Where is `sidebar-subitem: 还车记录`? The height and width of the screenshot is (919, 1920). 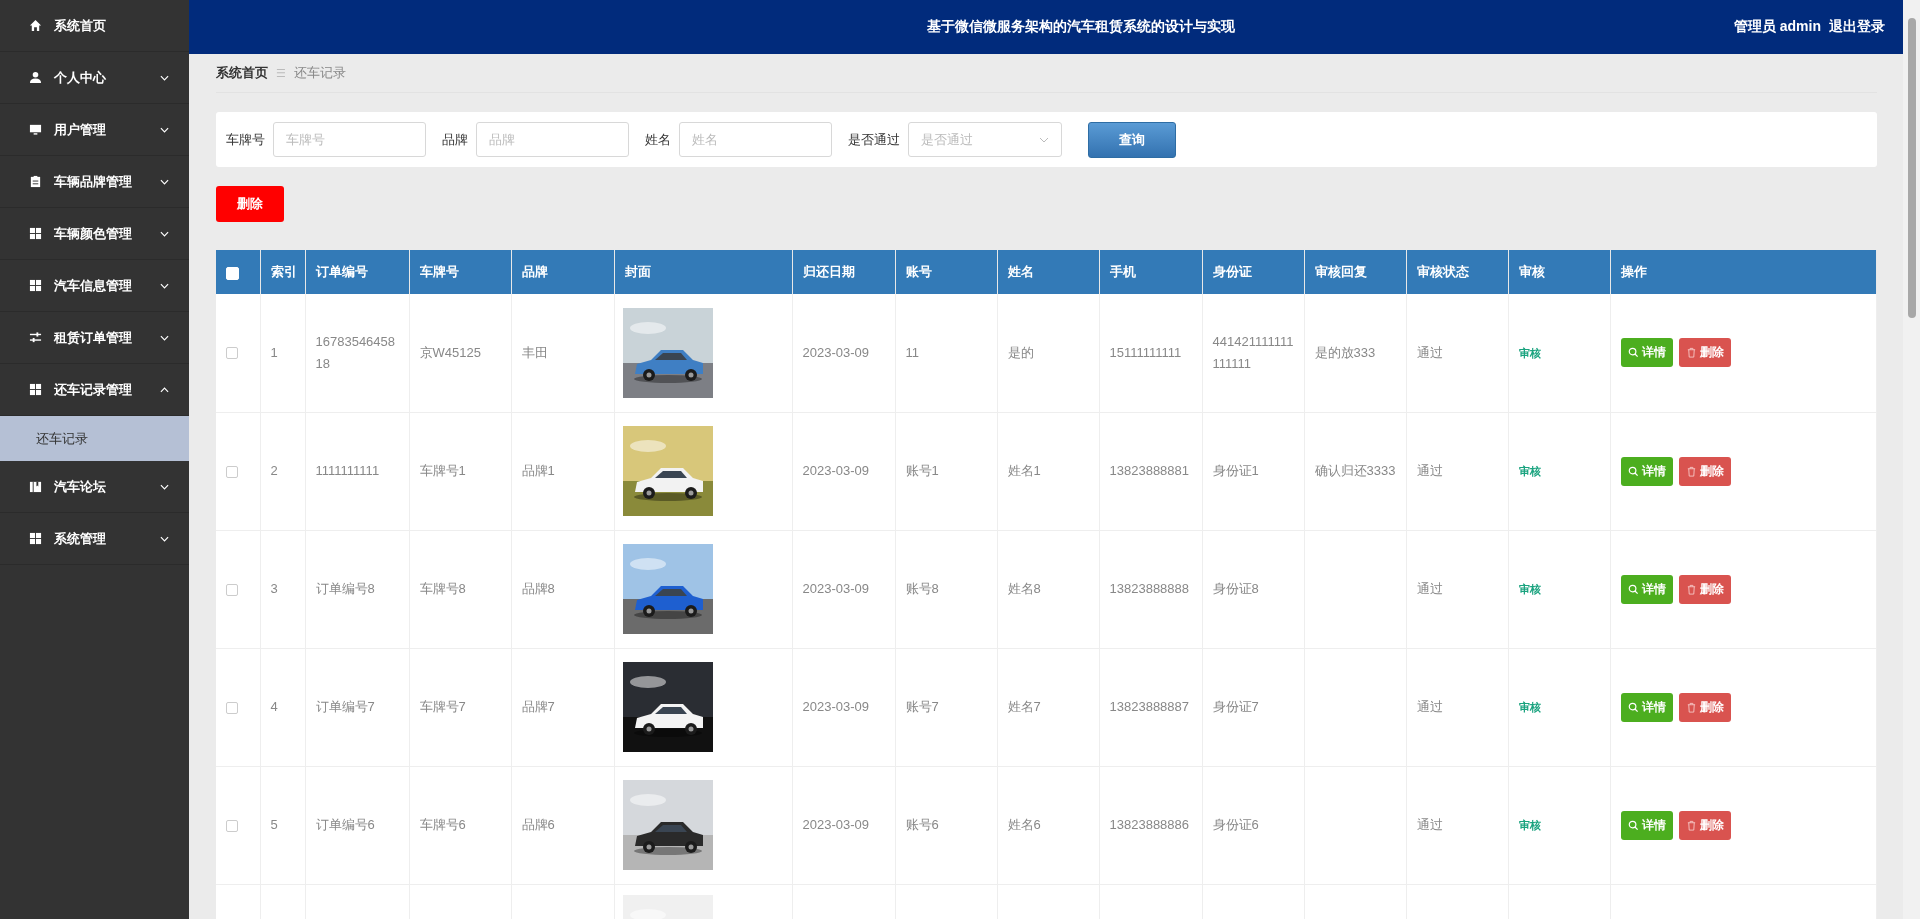 sidebar-subitem: 还车记录 is located at coordinates (94, 438).